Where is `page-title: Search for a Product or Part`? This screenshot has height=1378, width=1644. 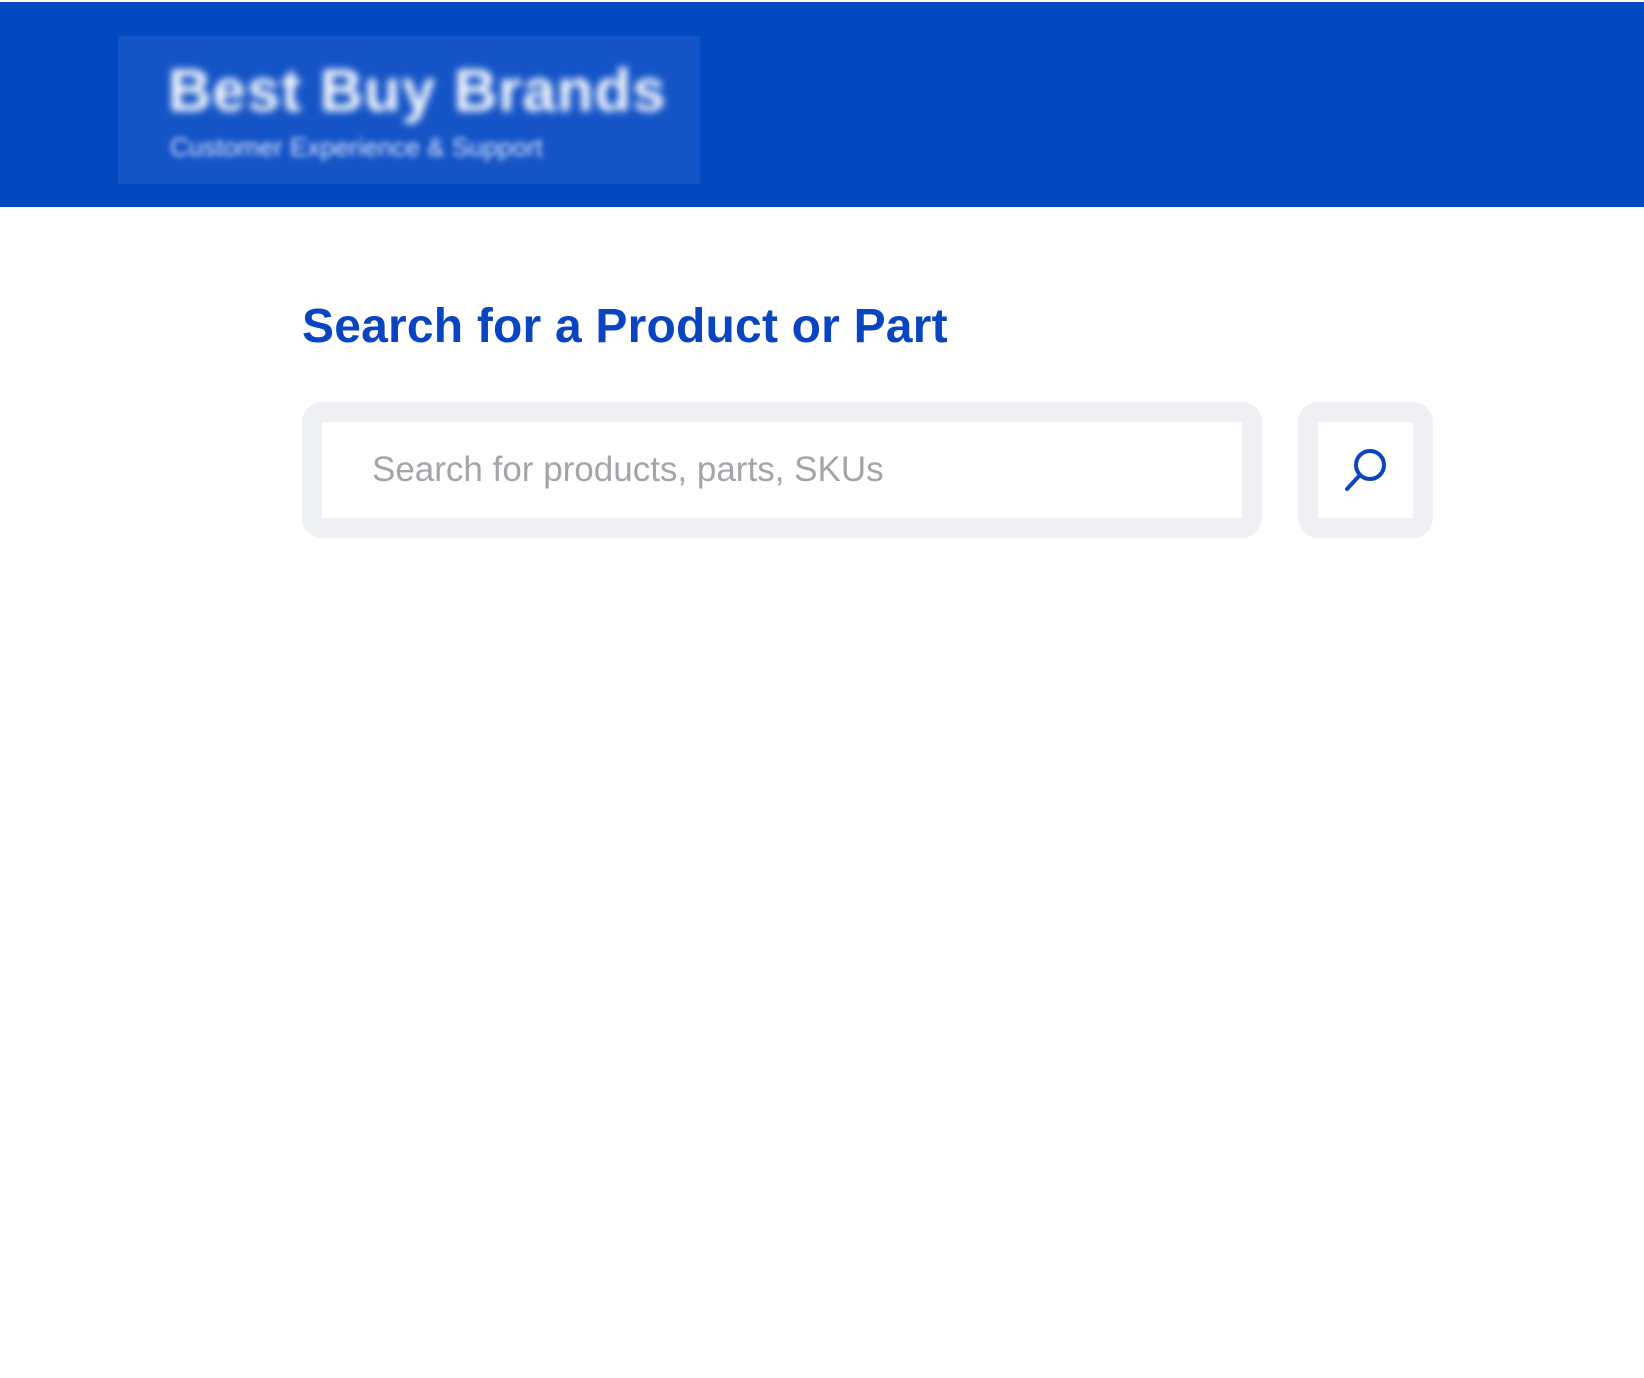 page-title: Search for a Product or Part is located at coordinates (625, 326).